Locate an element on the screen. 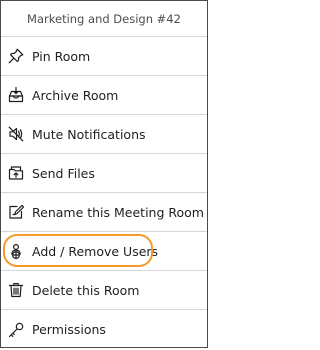  send-files-icon is located at coordinates (16, 173).